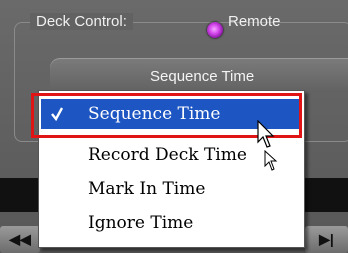 This screenshot has height=253, width=348. Describe the element at coordinates (81, 21) in the screenshot. I see `deck-control-label: Deck Control:` at that location.